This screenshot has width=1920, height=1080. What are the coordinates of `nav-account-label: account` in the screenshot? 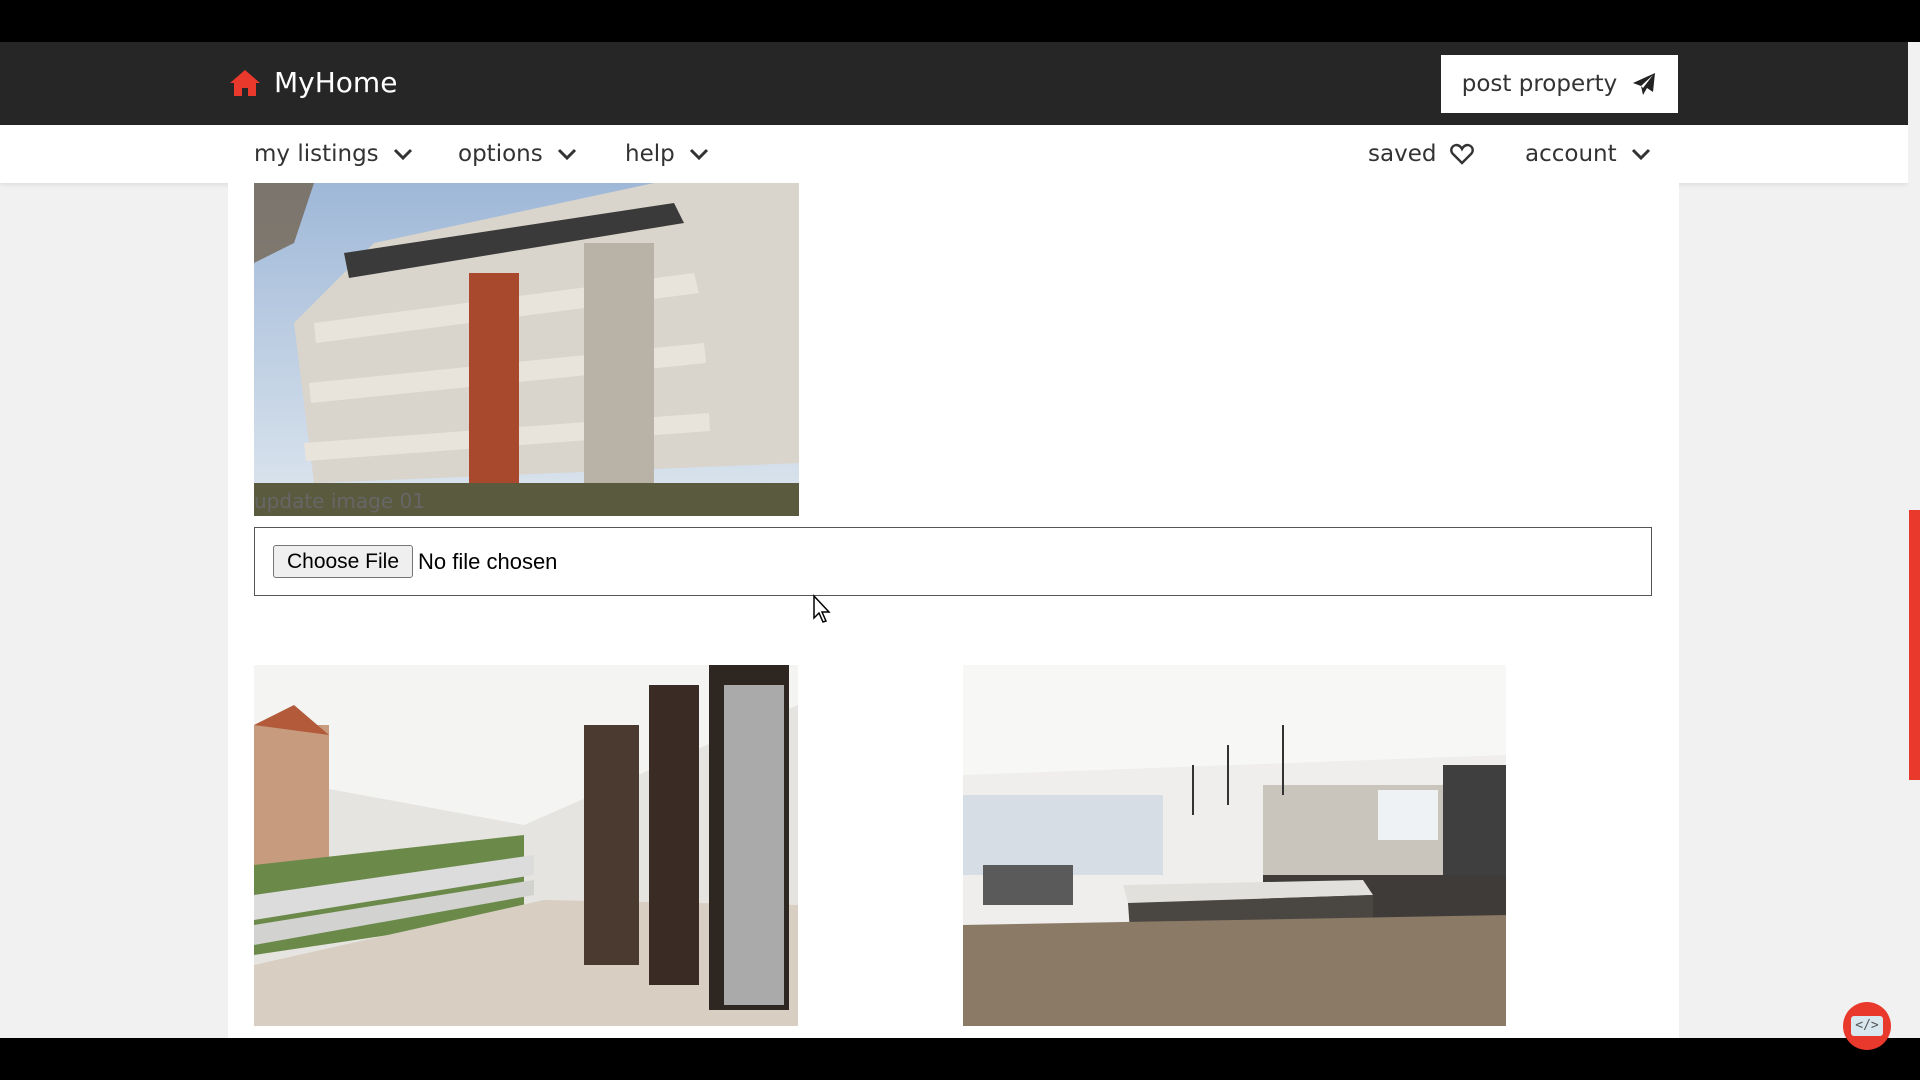 It's located at (1571, 154).